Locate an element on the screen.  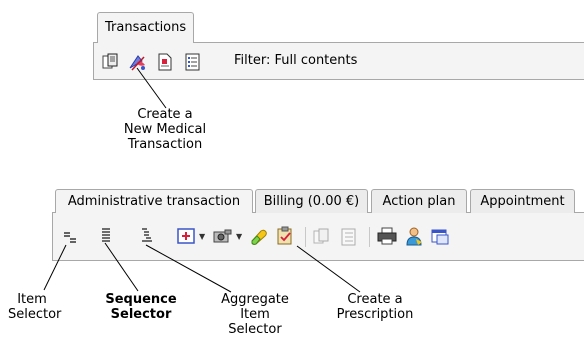
medical-transaction-icon is located at coordinates (137, 61).